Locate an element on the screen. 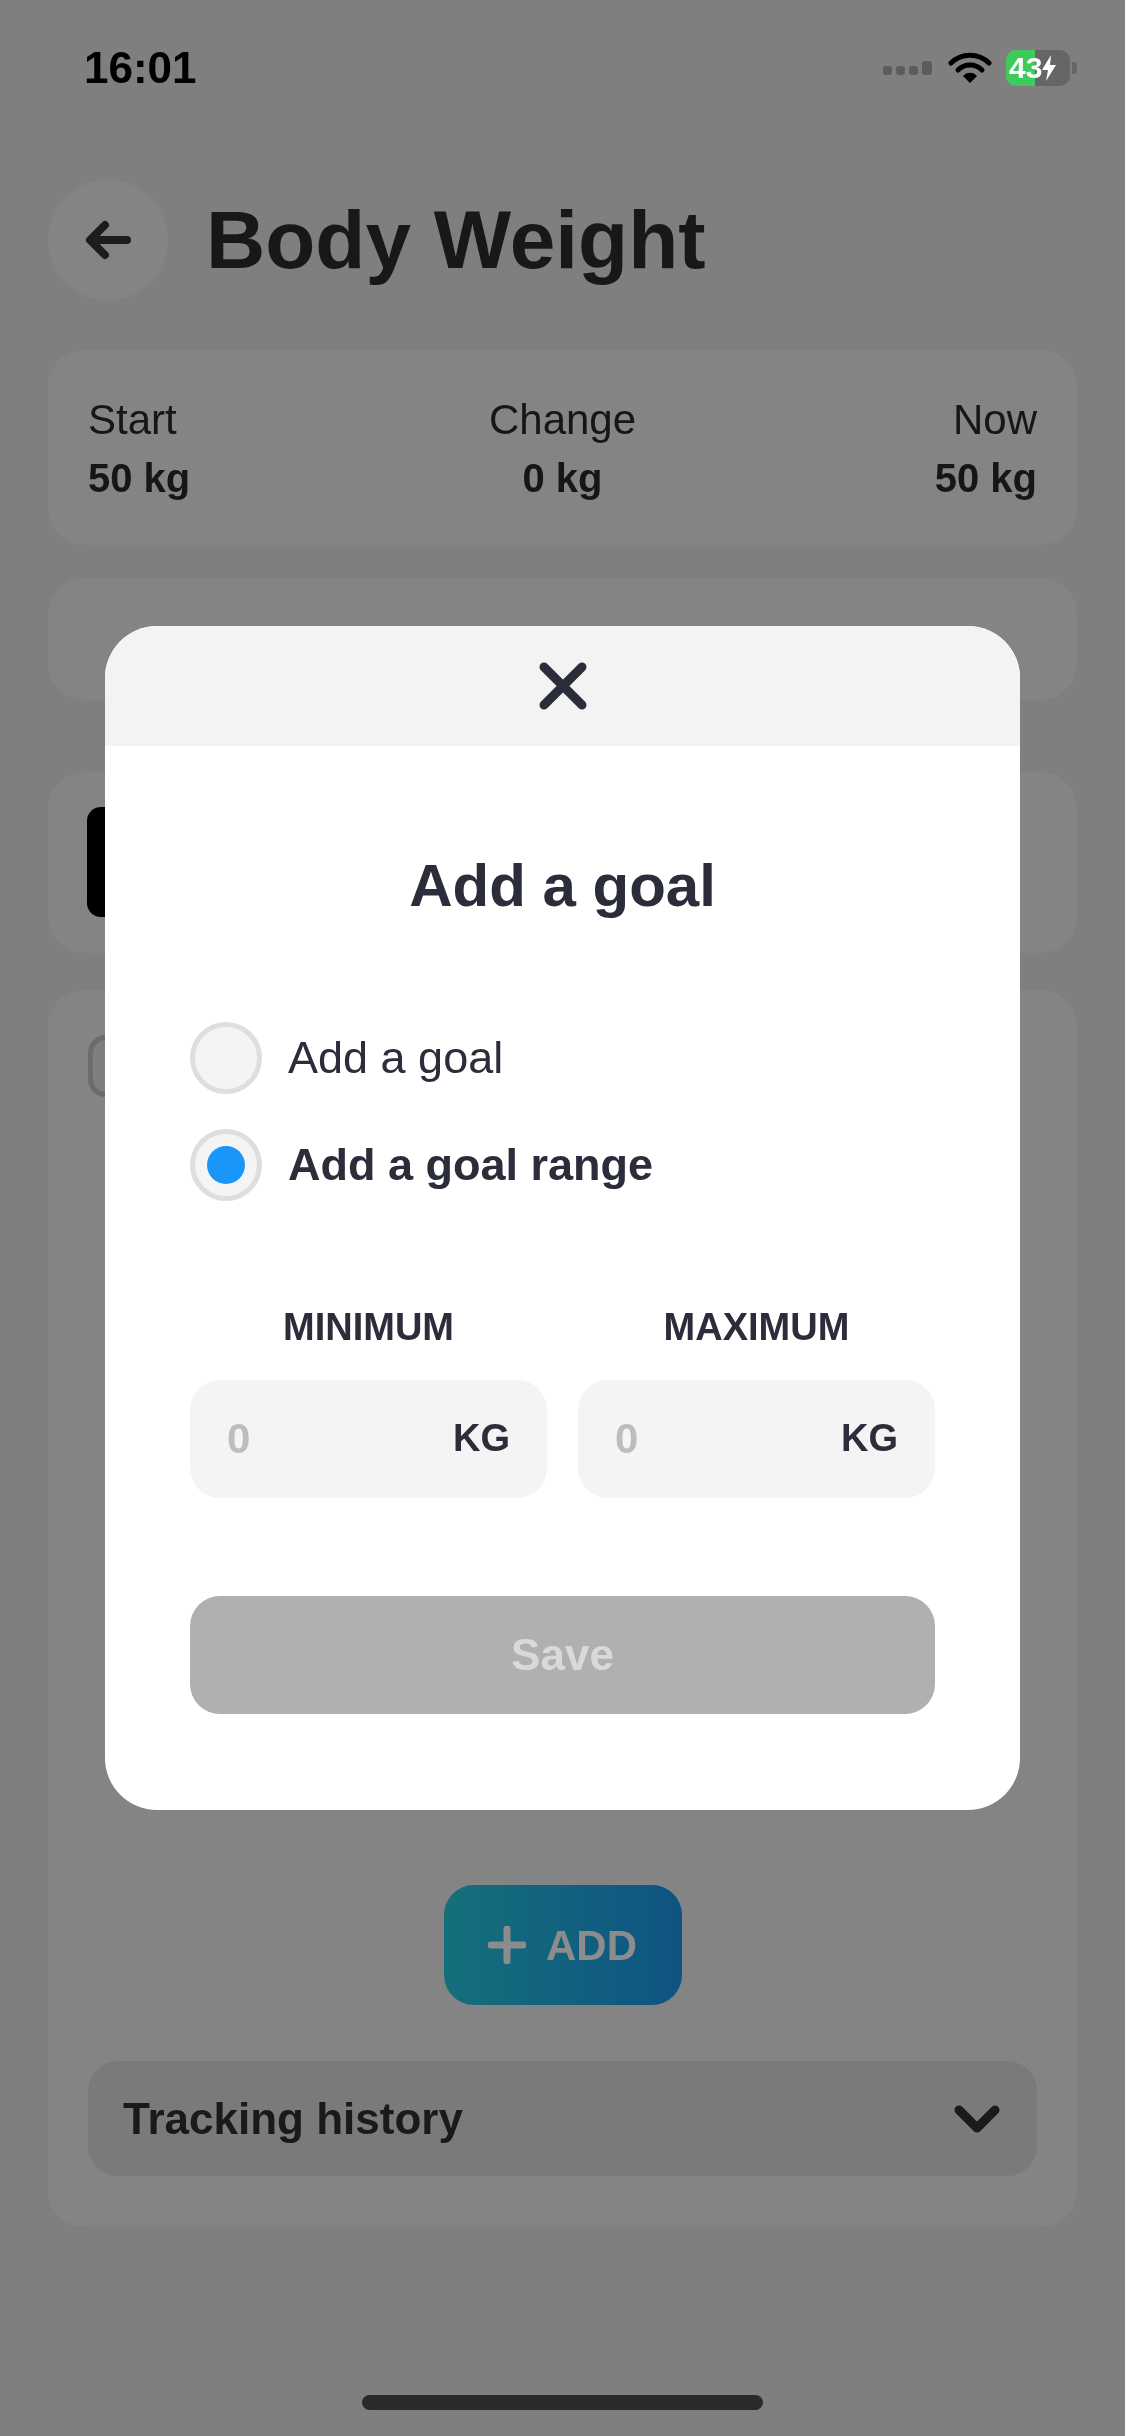 Image resolution: width=1125 pixels, height=2436 pixels. battery-level: 43 is located at coordinates (1026, 68).